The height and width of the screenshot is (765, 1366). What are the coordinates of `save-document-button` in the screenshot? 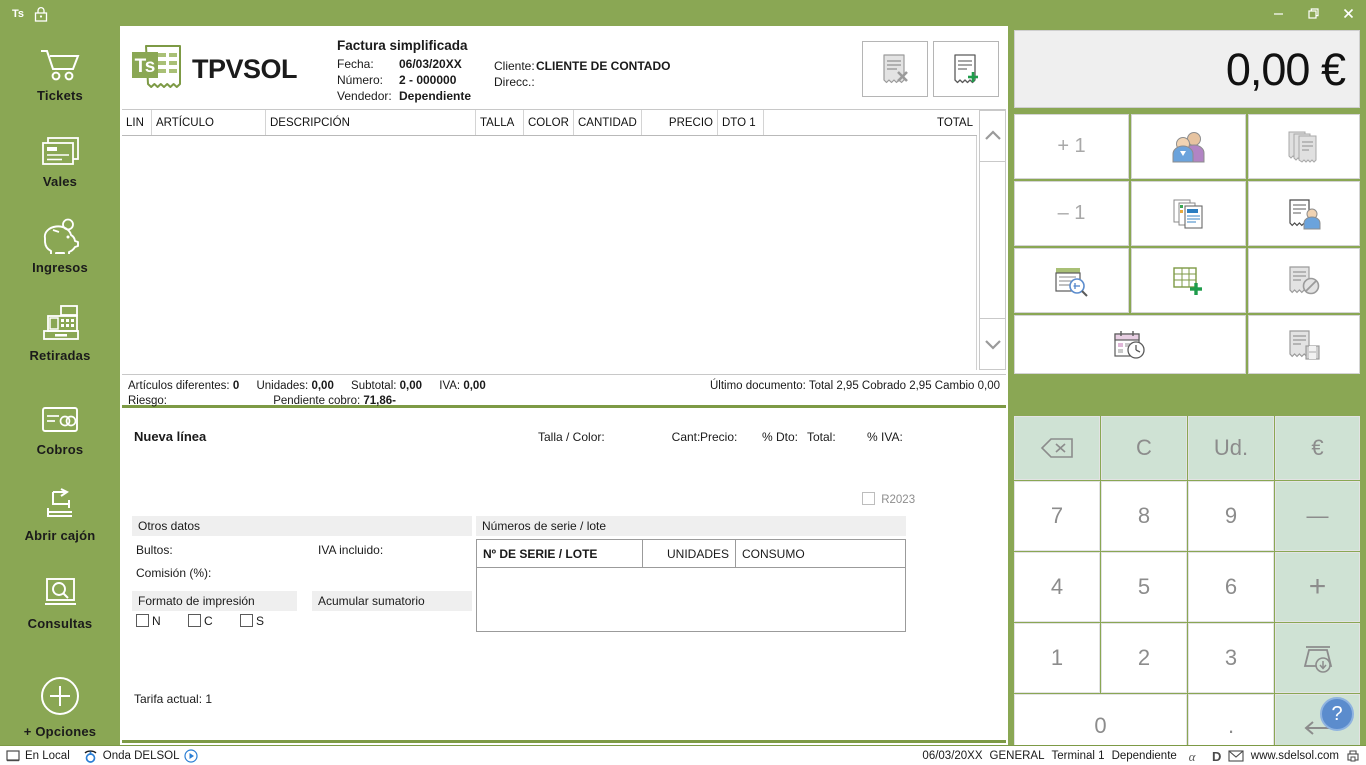 It's located at (1304, 344).